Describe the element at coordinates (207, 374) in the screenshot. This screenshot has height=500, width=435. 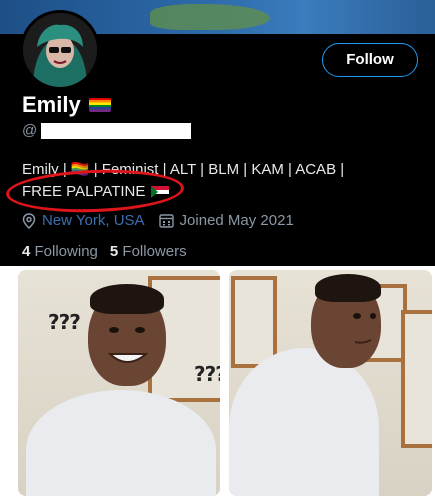
I see `question-marks-2: ???` at that location.